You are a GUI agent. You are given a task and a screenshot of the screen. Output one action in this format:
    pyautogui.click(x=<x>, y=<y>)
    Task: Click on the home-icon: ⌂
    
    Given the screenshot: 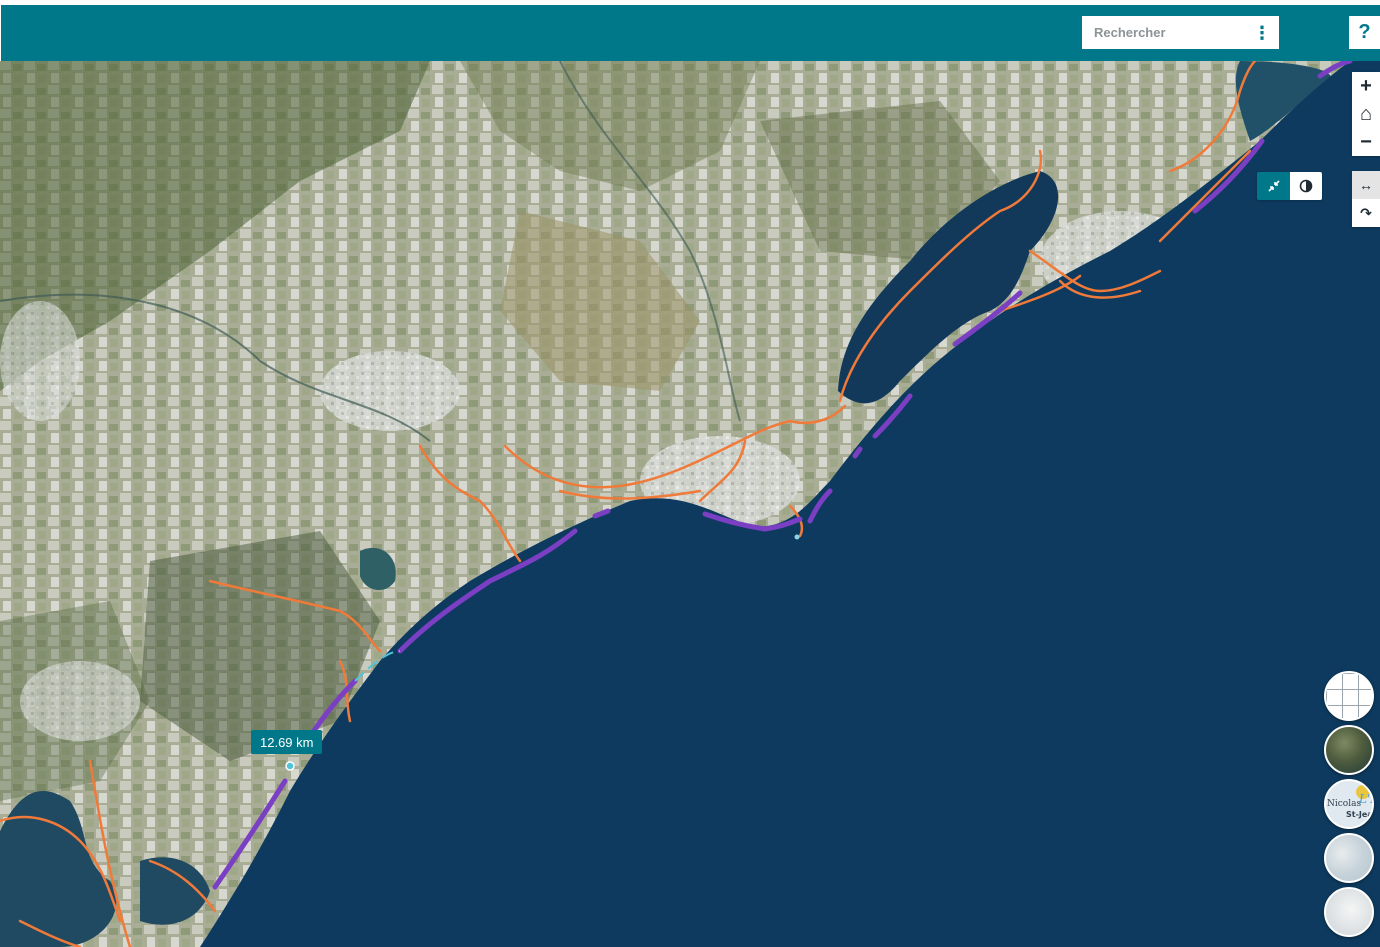 What is the action you would take?
    pyautogui.click(x=1366, y=114)
    